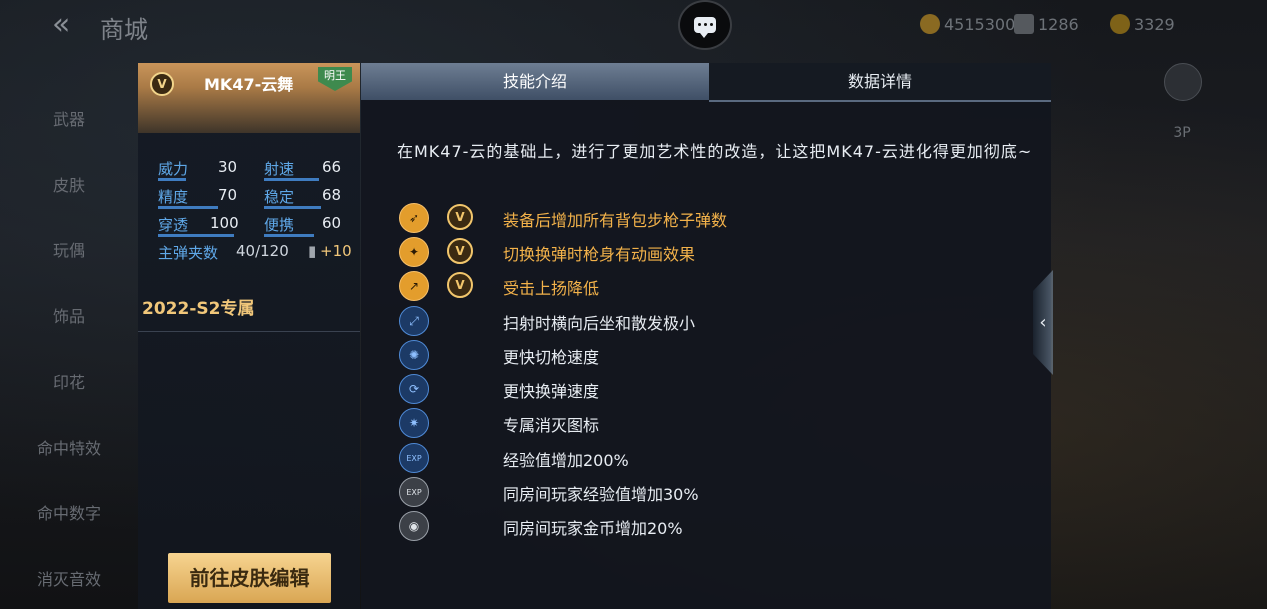 The image size is (1267, 609). What do you see at coordinates (414, 321) in the screenshot?
I see `spray-icon: ⤢` at bounding box center [414, 321].